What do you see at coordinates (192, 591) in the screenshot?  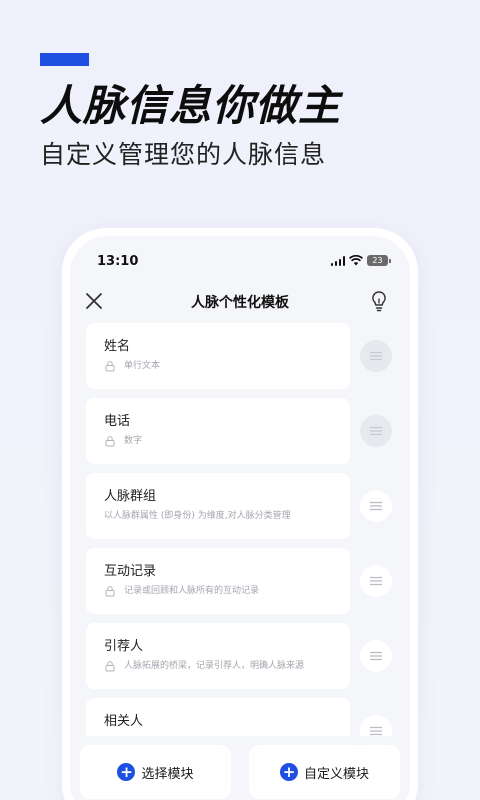 I see `field-subtitle: 记录或回顾和人脉所有的互动记录` at bounding box center [192, 591].